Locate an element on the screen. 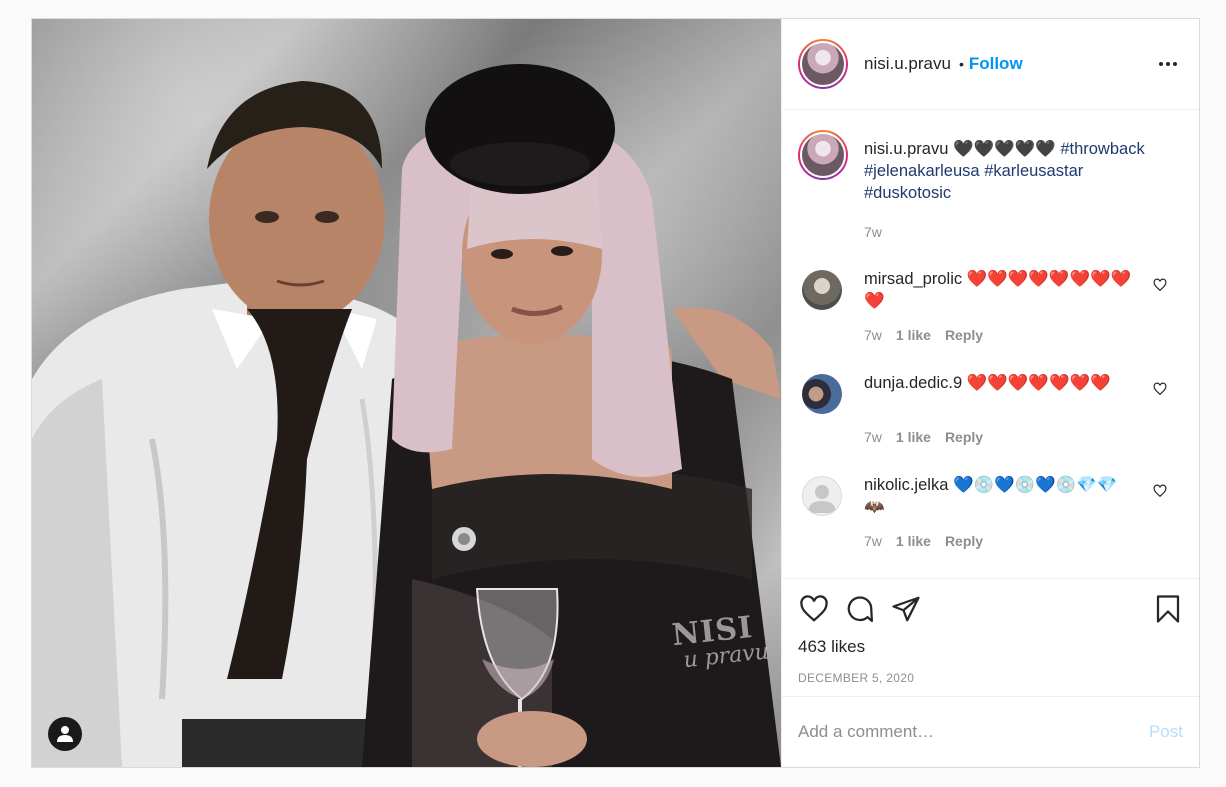 The height and width of the screenshot is (787, 1226). caption-username: nisi.u.pravu is located at coordinates (906, 149).